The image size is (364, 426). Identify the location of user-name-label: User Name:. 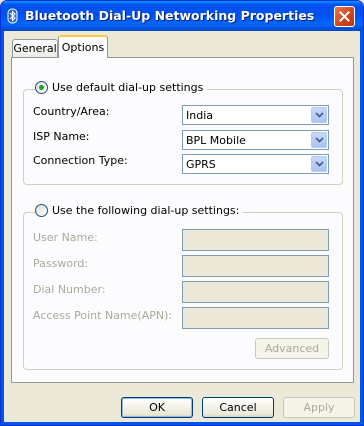
(65, 237).